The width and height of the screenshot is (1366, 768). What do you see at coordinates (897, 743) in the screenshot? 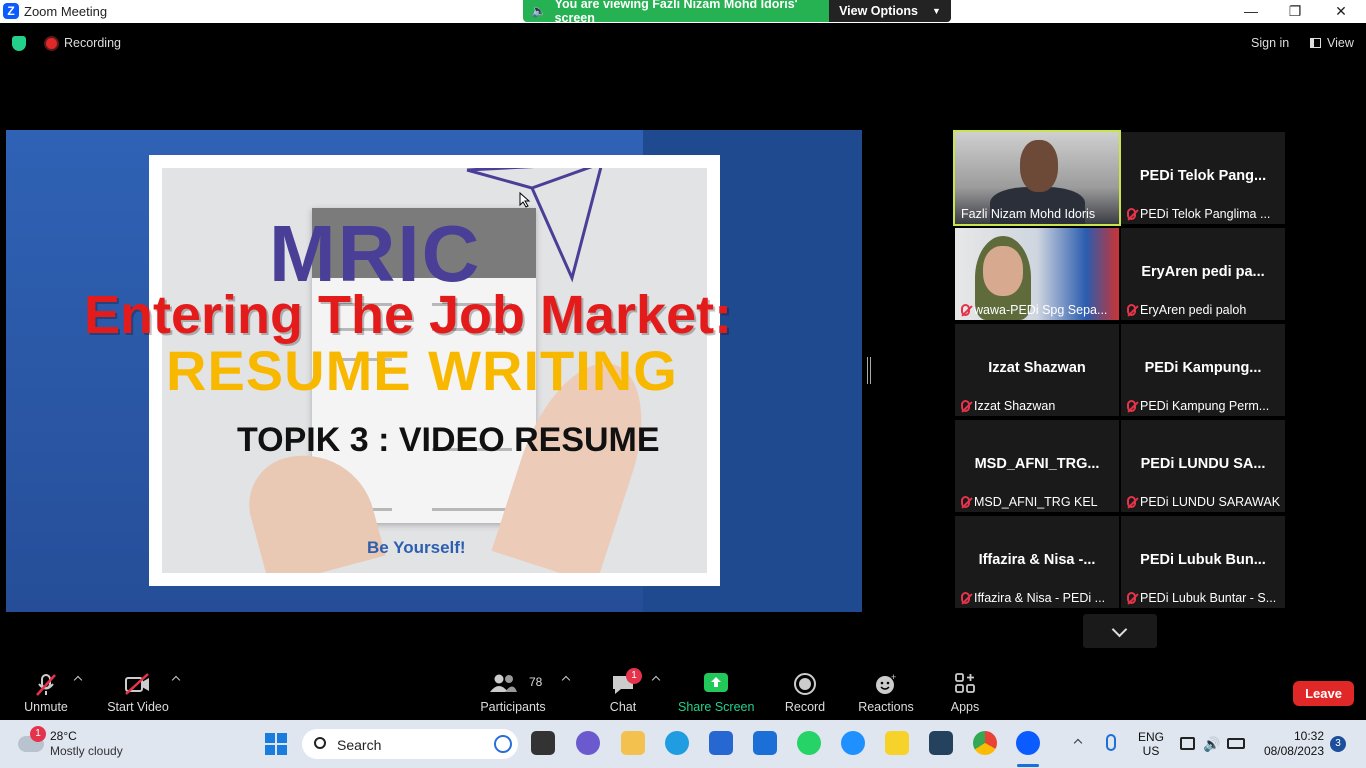
I see `sticky-notes-icon` at bounding box center [897, 743].